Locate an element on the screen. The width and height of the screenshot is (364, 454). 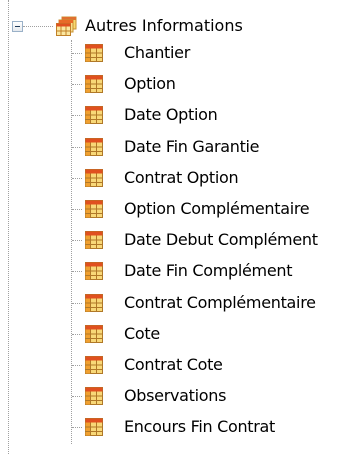
tree-node-label: Encours Fin Contrat is located at coordinates (200, 427).